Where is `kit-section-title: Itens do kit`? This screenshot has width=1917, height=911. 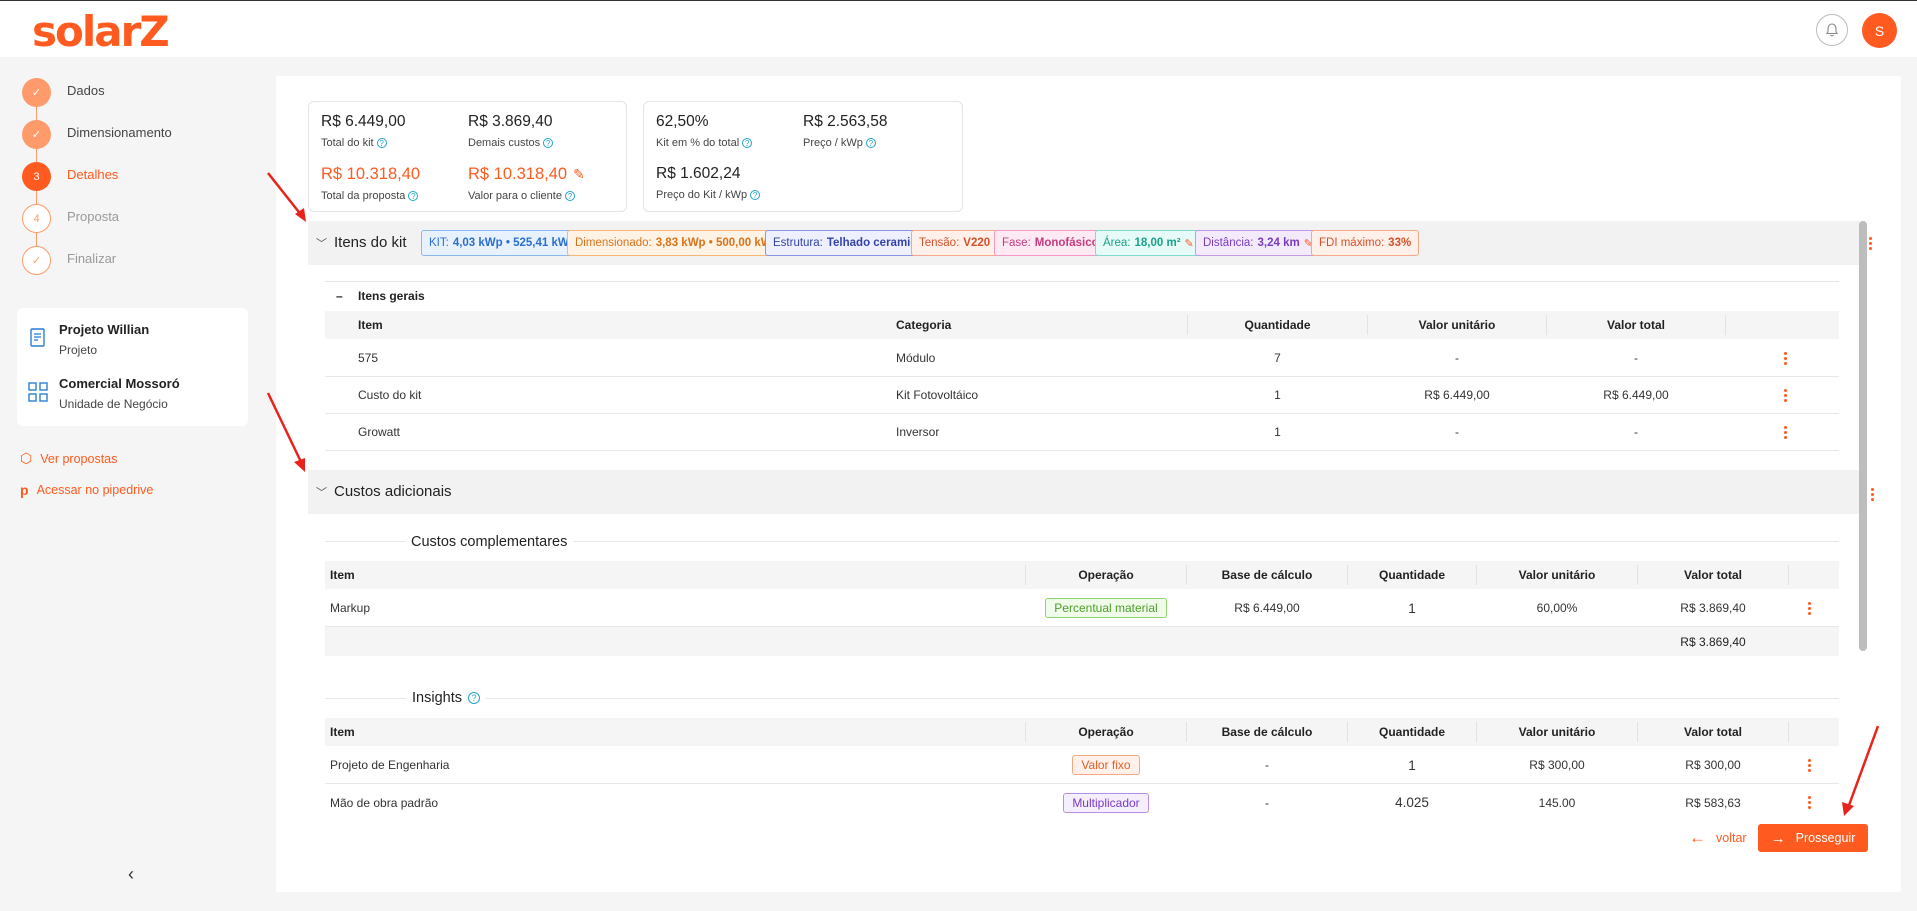 kit-section-title: Itens do kit is located at coordinates (370, 242).